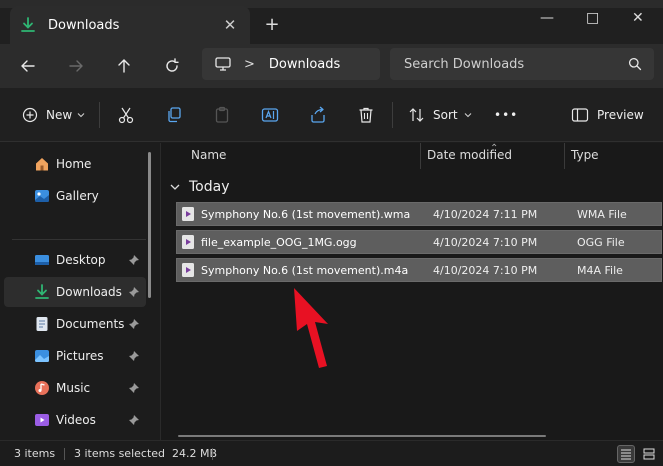 This screenshot has width=663, height=466. I want to click on annotation-arrow-icon, so click(311, 328).